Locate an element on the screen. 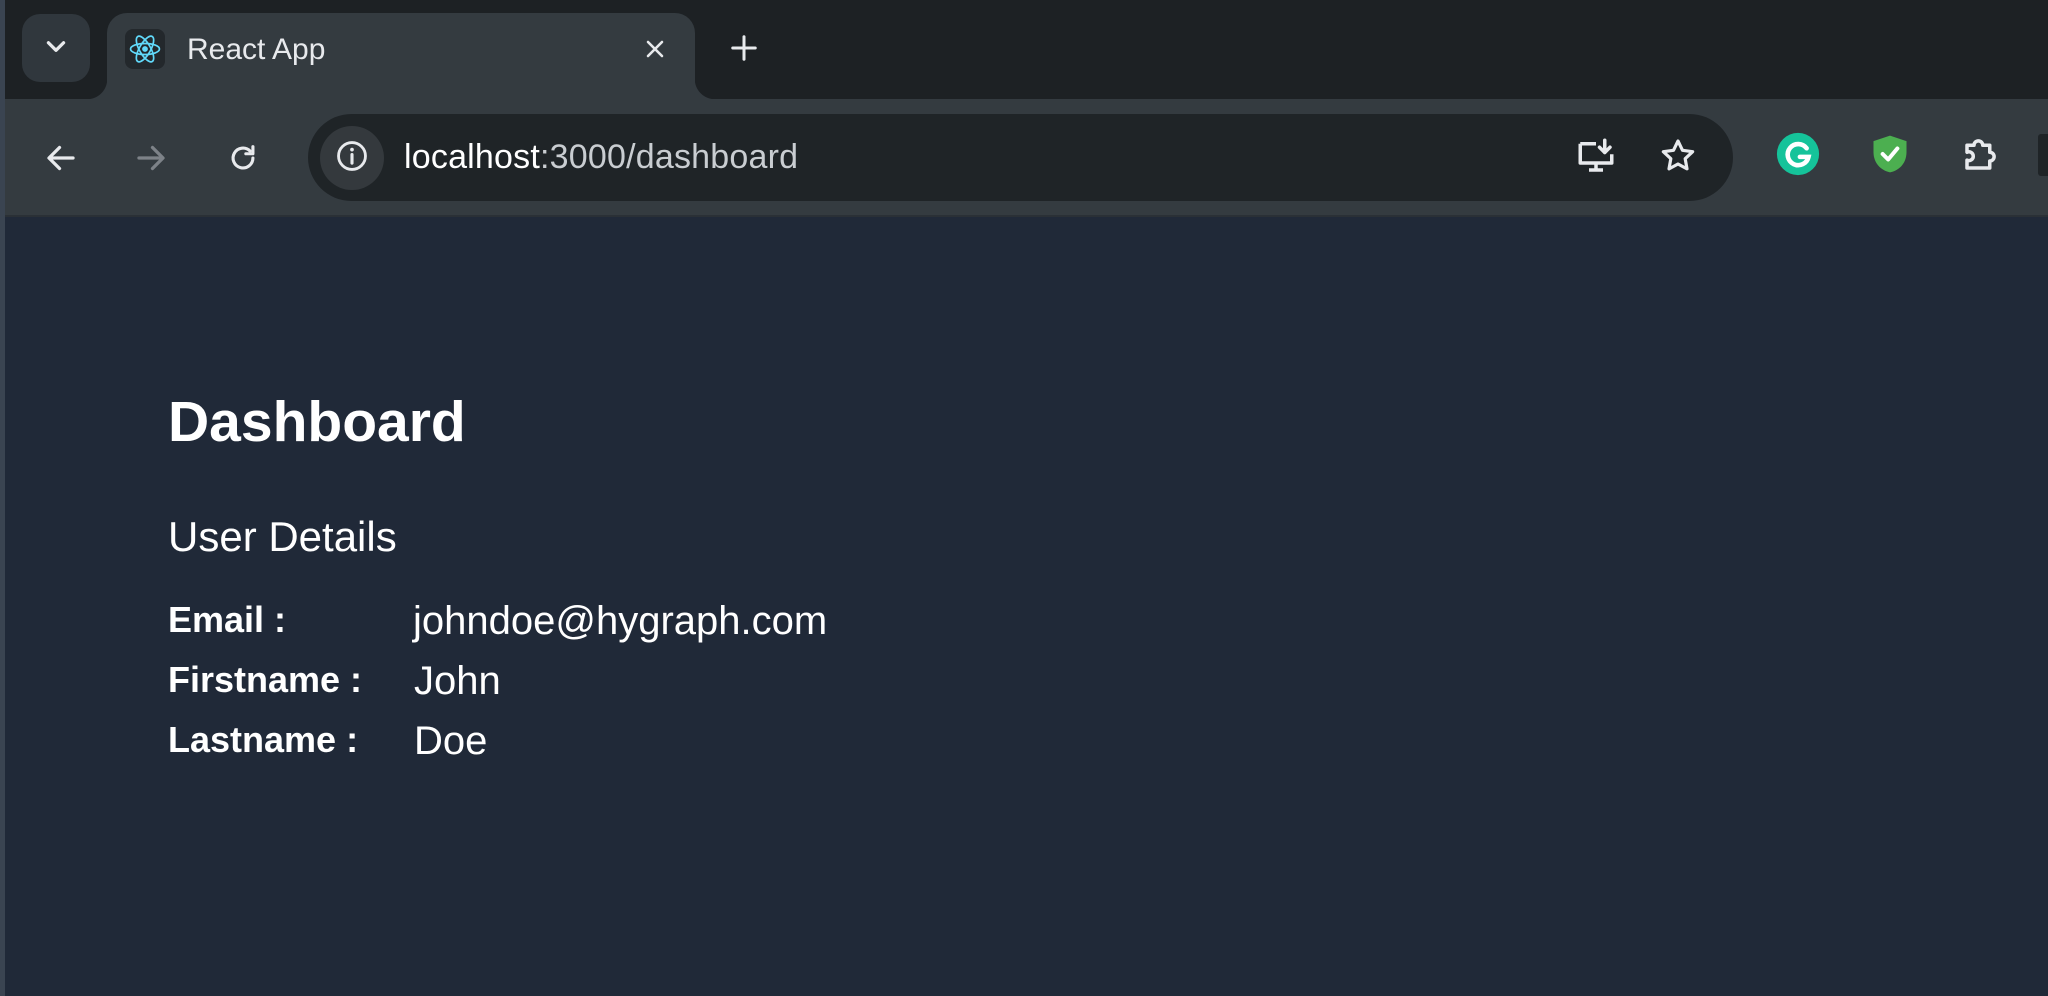  tab-close-button is located at coordinates (655, 51).